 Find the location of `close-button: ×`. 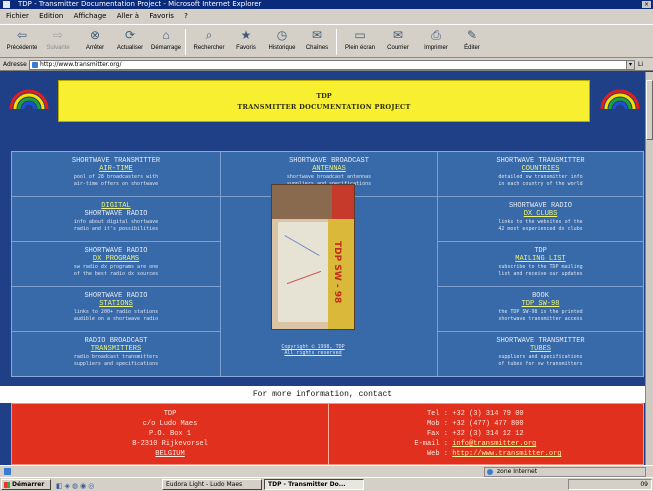

close-button: × is located at coordinates (646, 4).